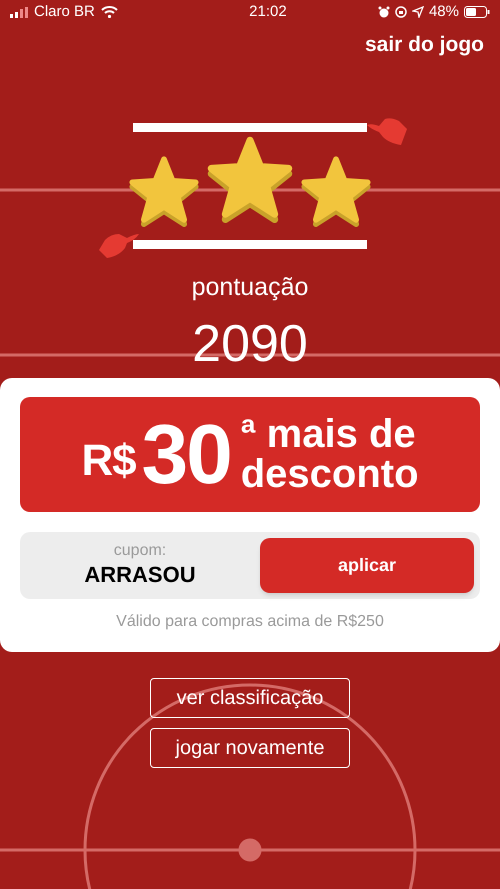 This screenshot has height=889, width=500. Describe the element at coordinates (400, 12) in the screenshot. I see `rotation-lock-icon` at that location.